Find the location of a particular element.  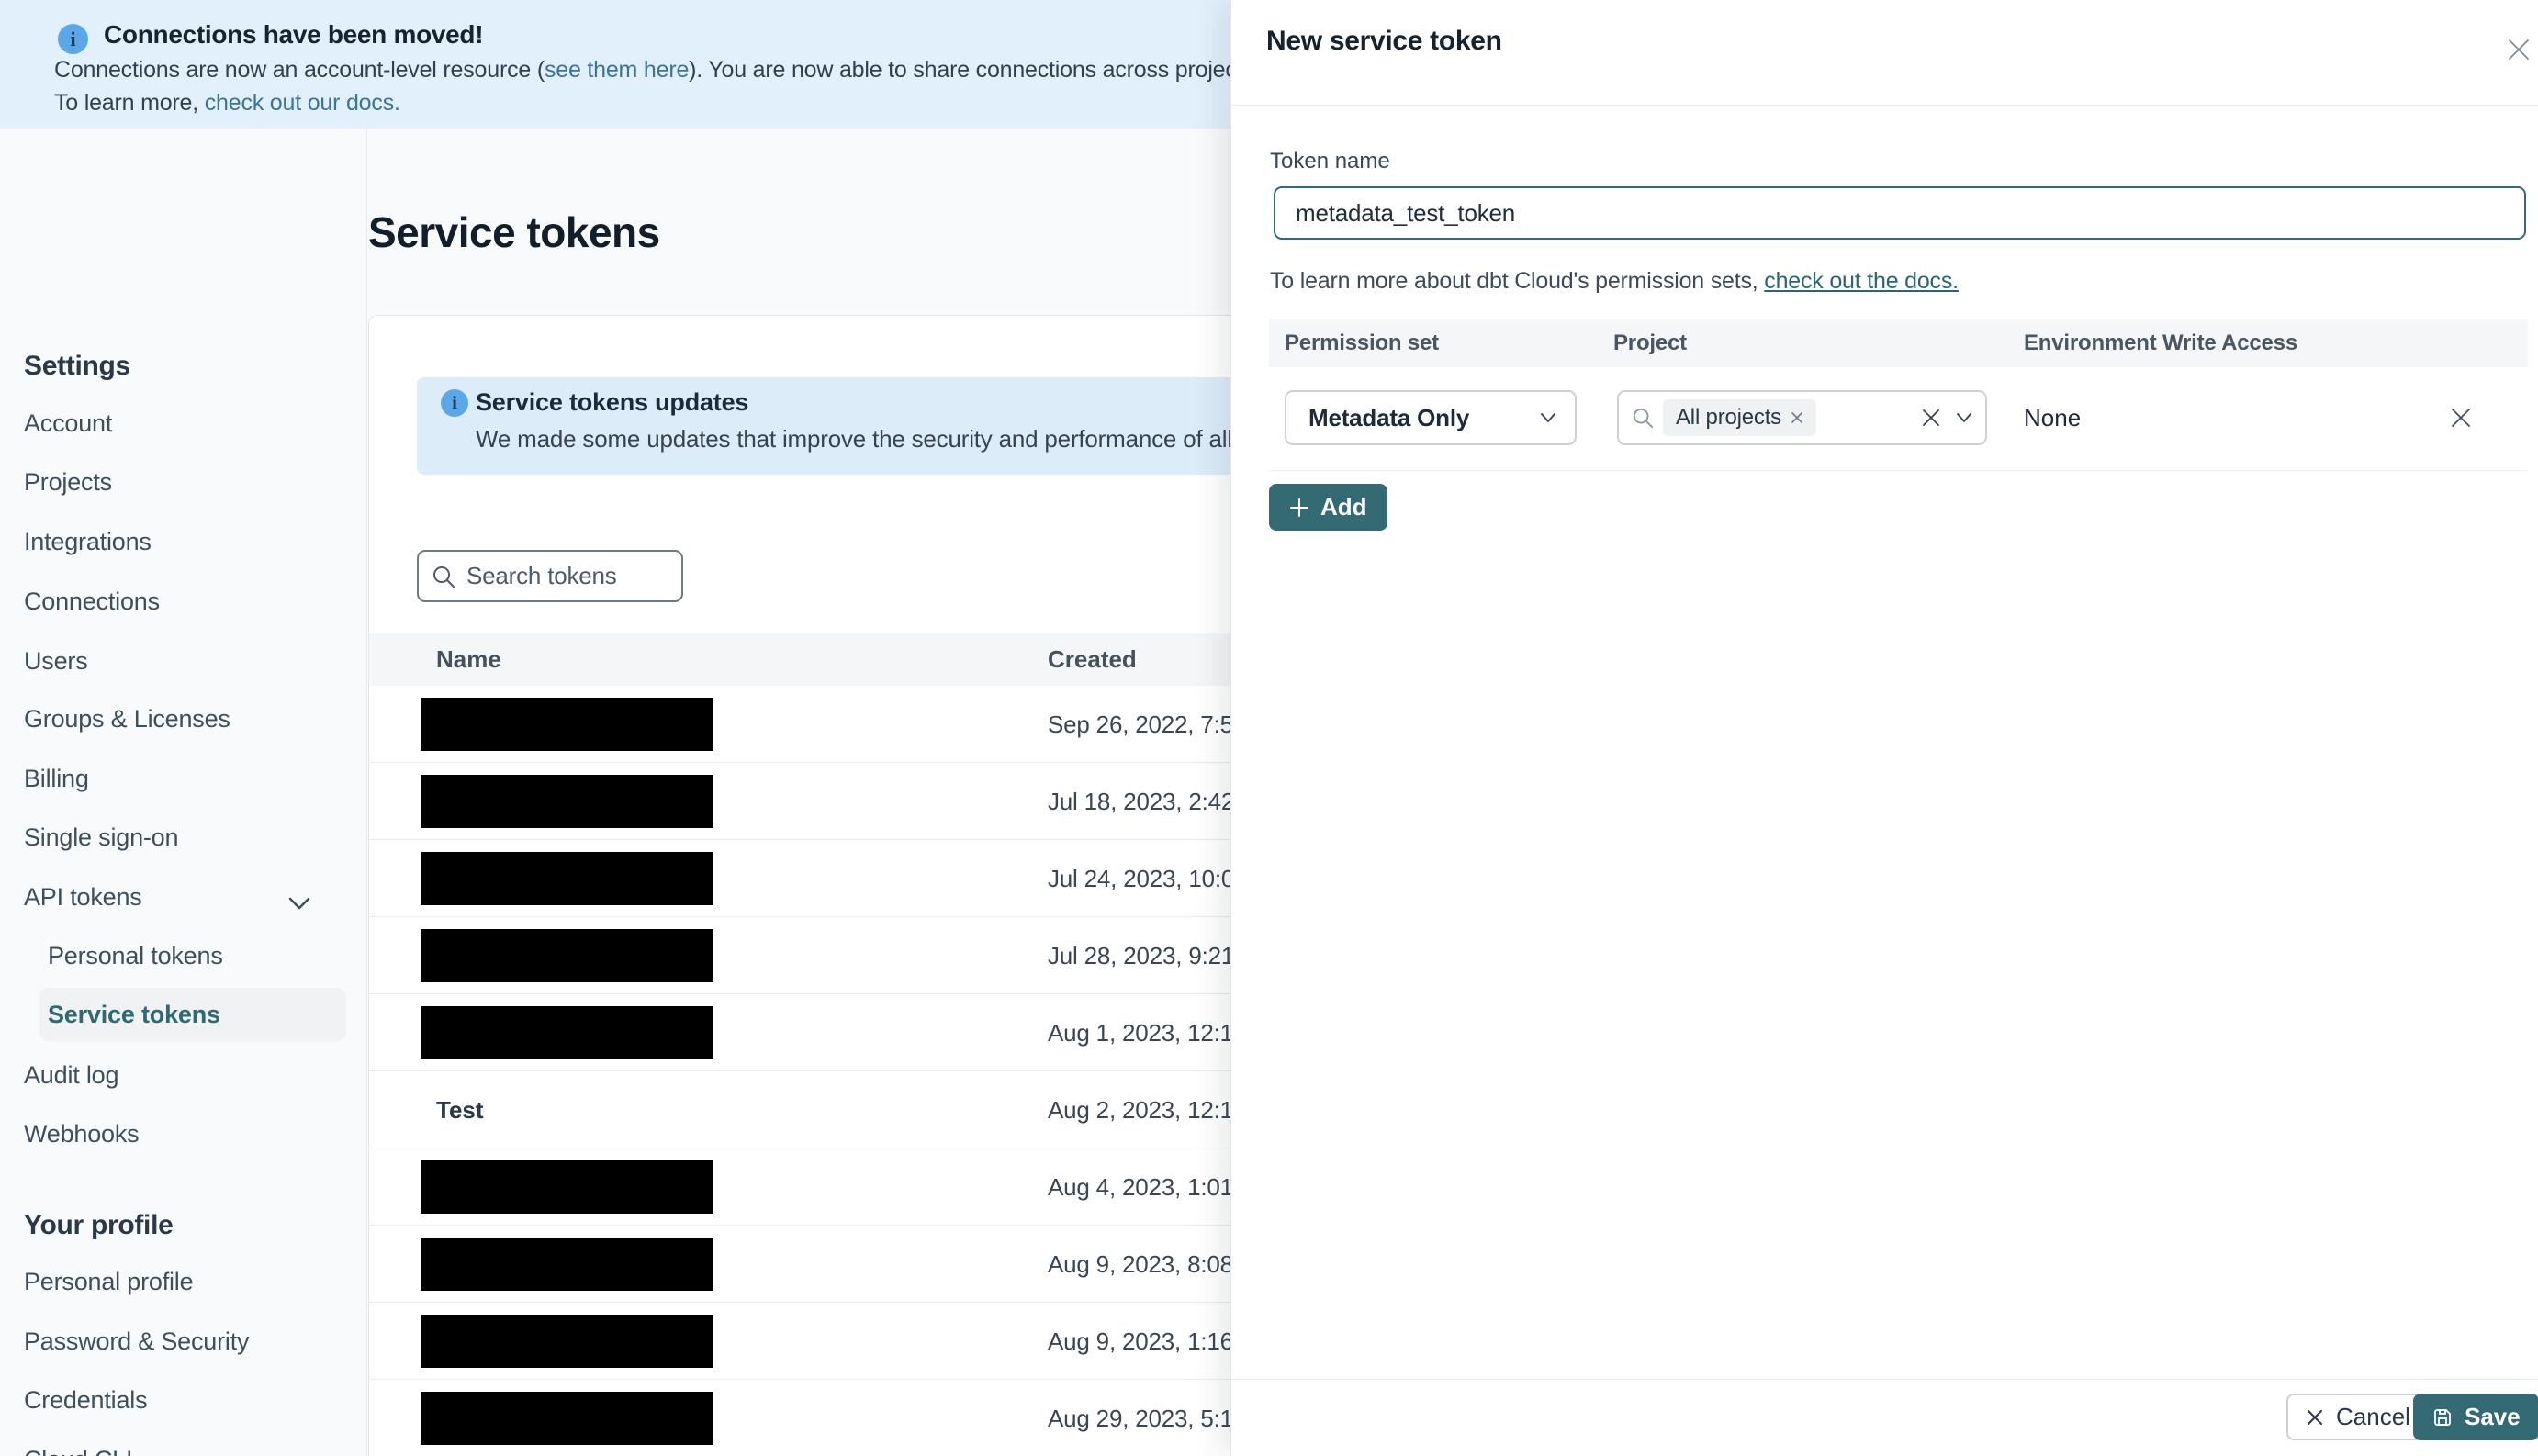

sidebar-item-credentials: Credentials is located at coordinates (86, 1400).